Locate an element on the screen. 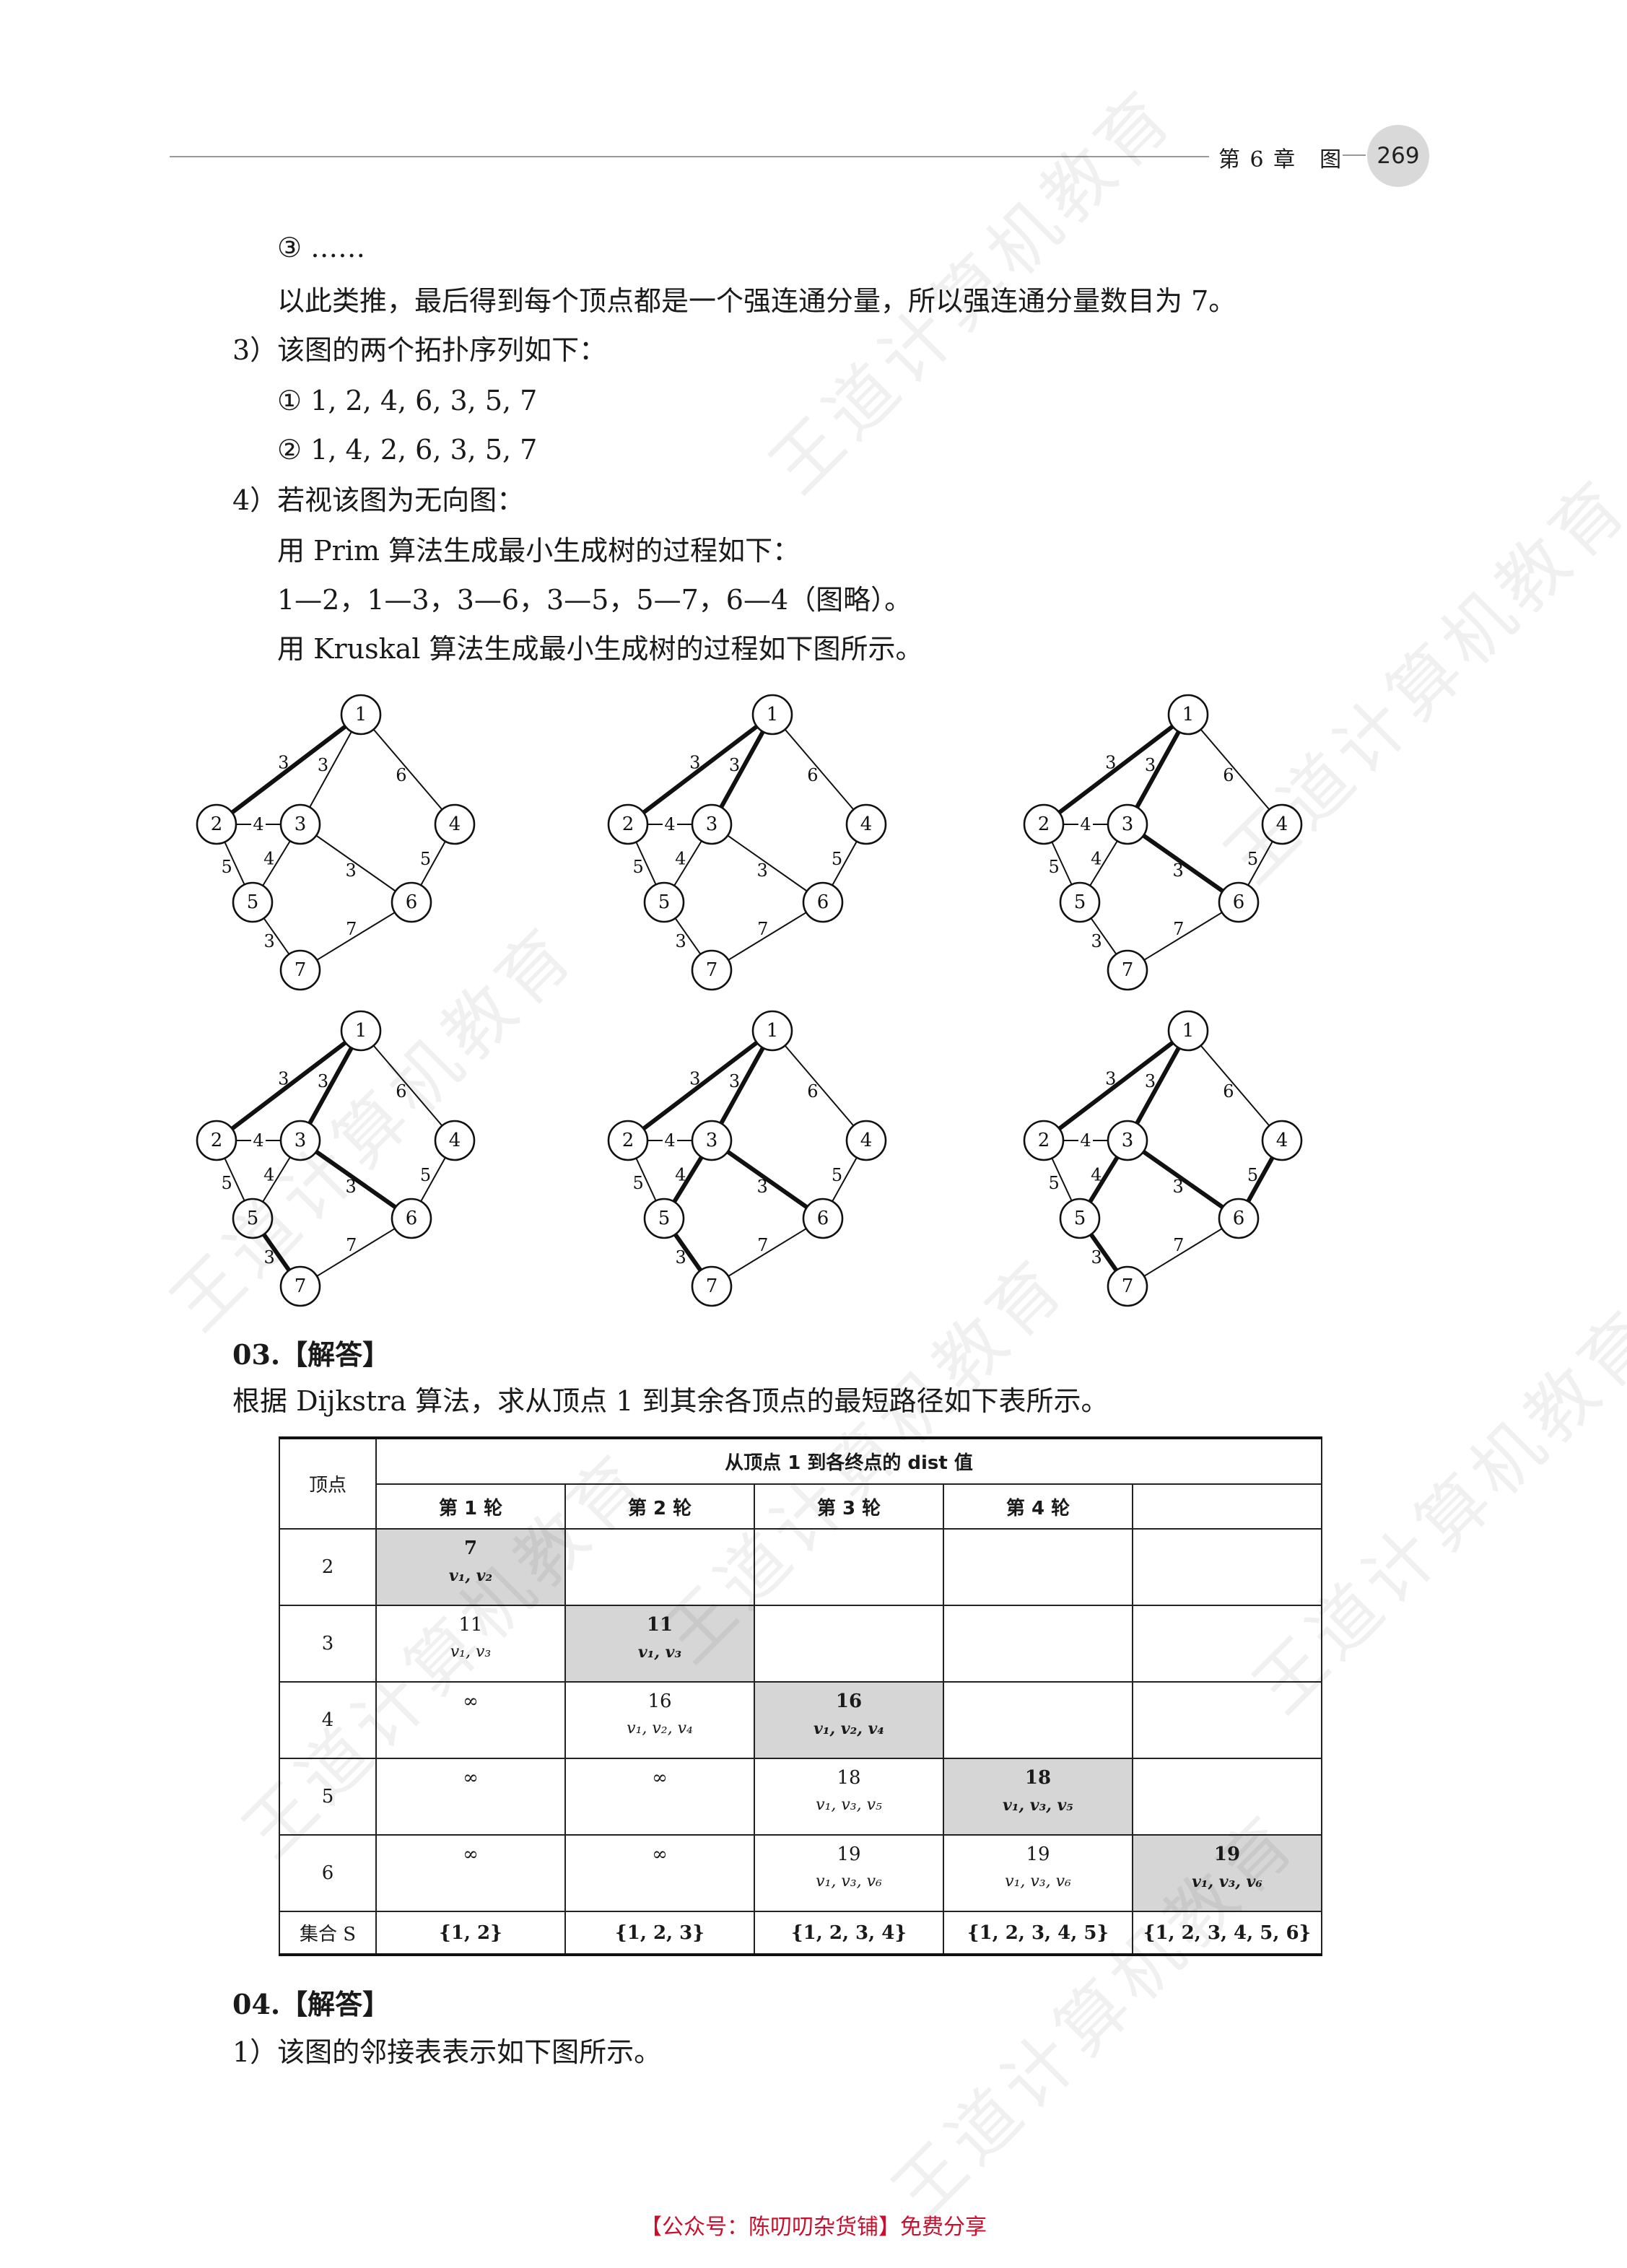 Image resolution: width=1627 pixels, height=2268 pixels. dist-value: 16 is located at coordinates (659, 1701).